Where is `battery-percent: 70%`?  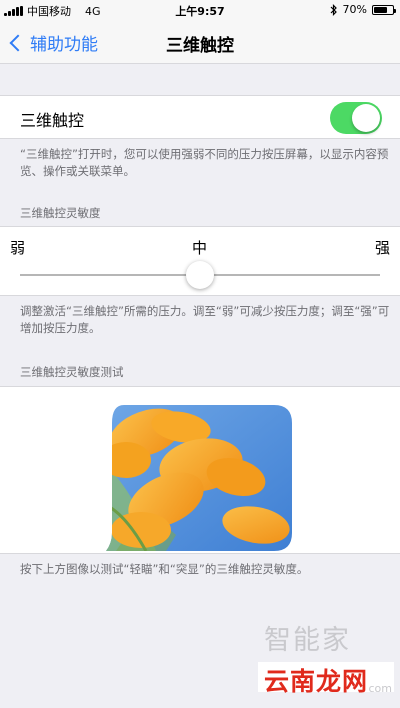 battery-percent: 70% is located at coordinates (354, 9).